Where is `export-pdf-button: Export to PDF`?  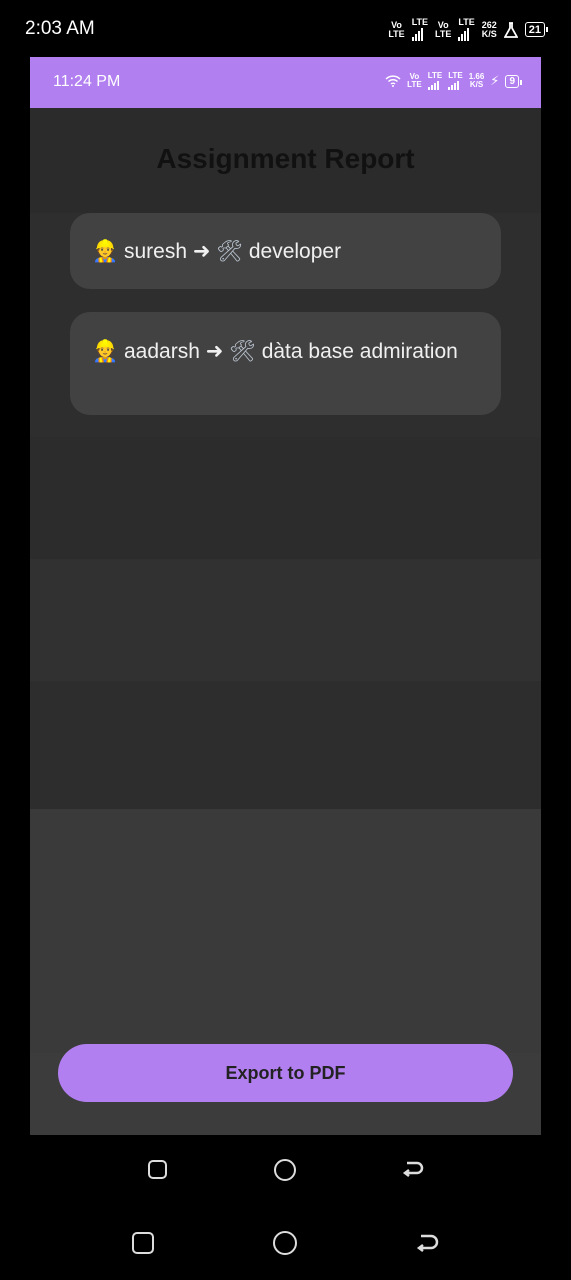 export-pdf-button: Export to PDF is located at coordinates (285, 1073).